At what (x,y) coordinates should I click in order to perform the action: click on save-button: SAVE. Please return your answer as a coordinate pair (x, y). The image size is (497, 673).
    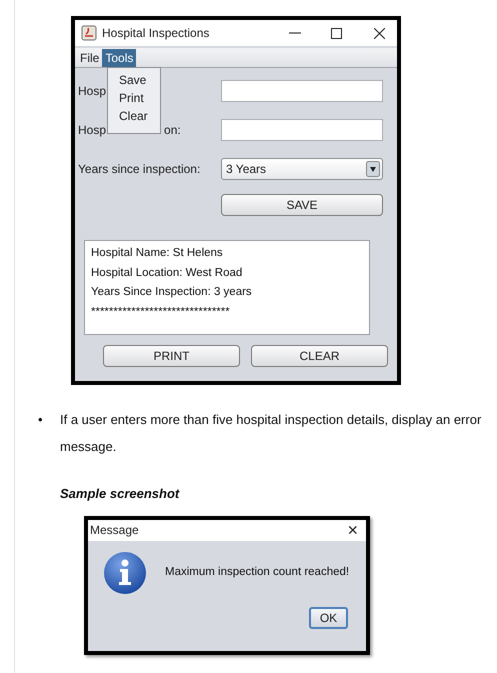
    Looking at the image, I should click on (302, 205).